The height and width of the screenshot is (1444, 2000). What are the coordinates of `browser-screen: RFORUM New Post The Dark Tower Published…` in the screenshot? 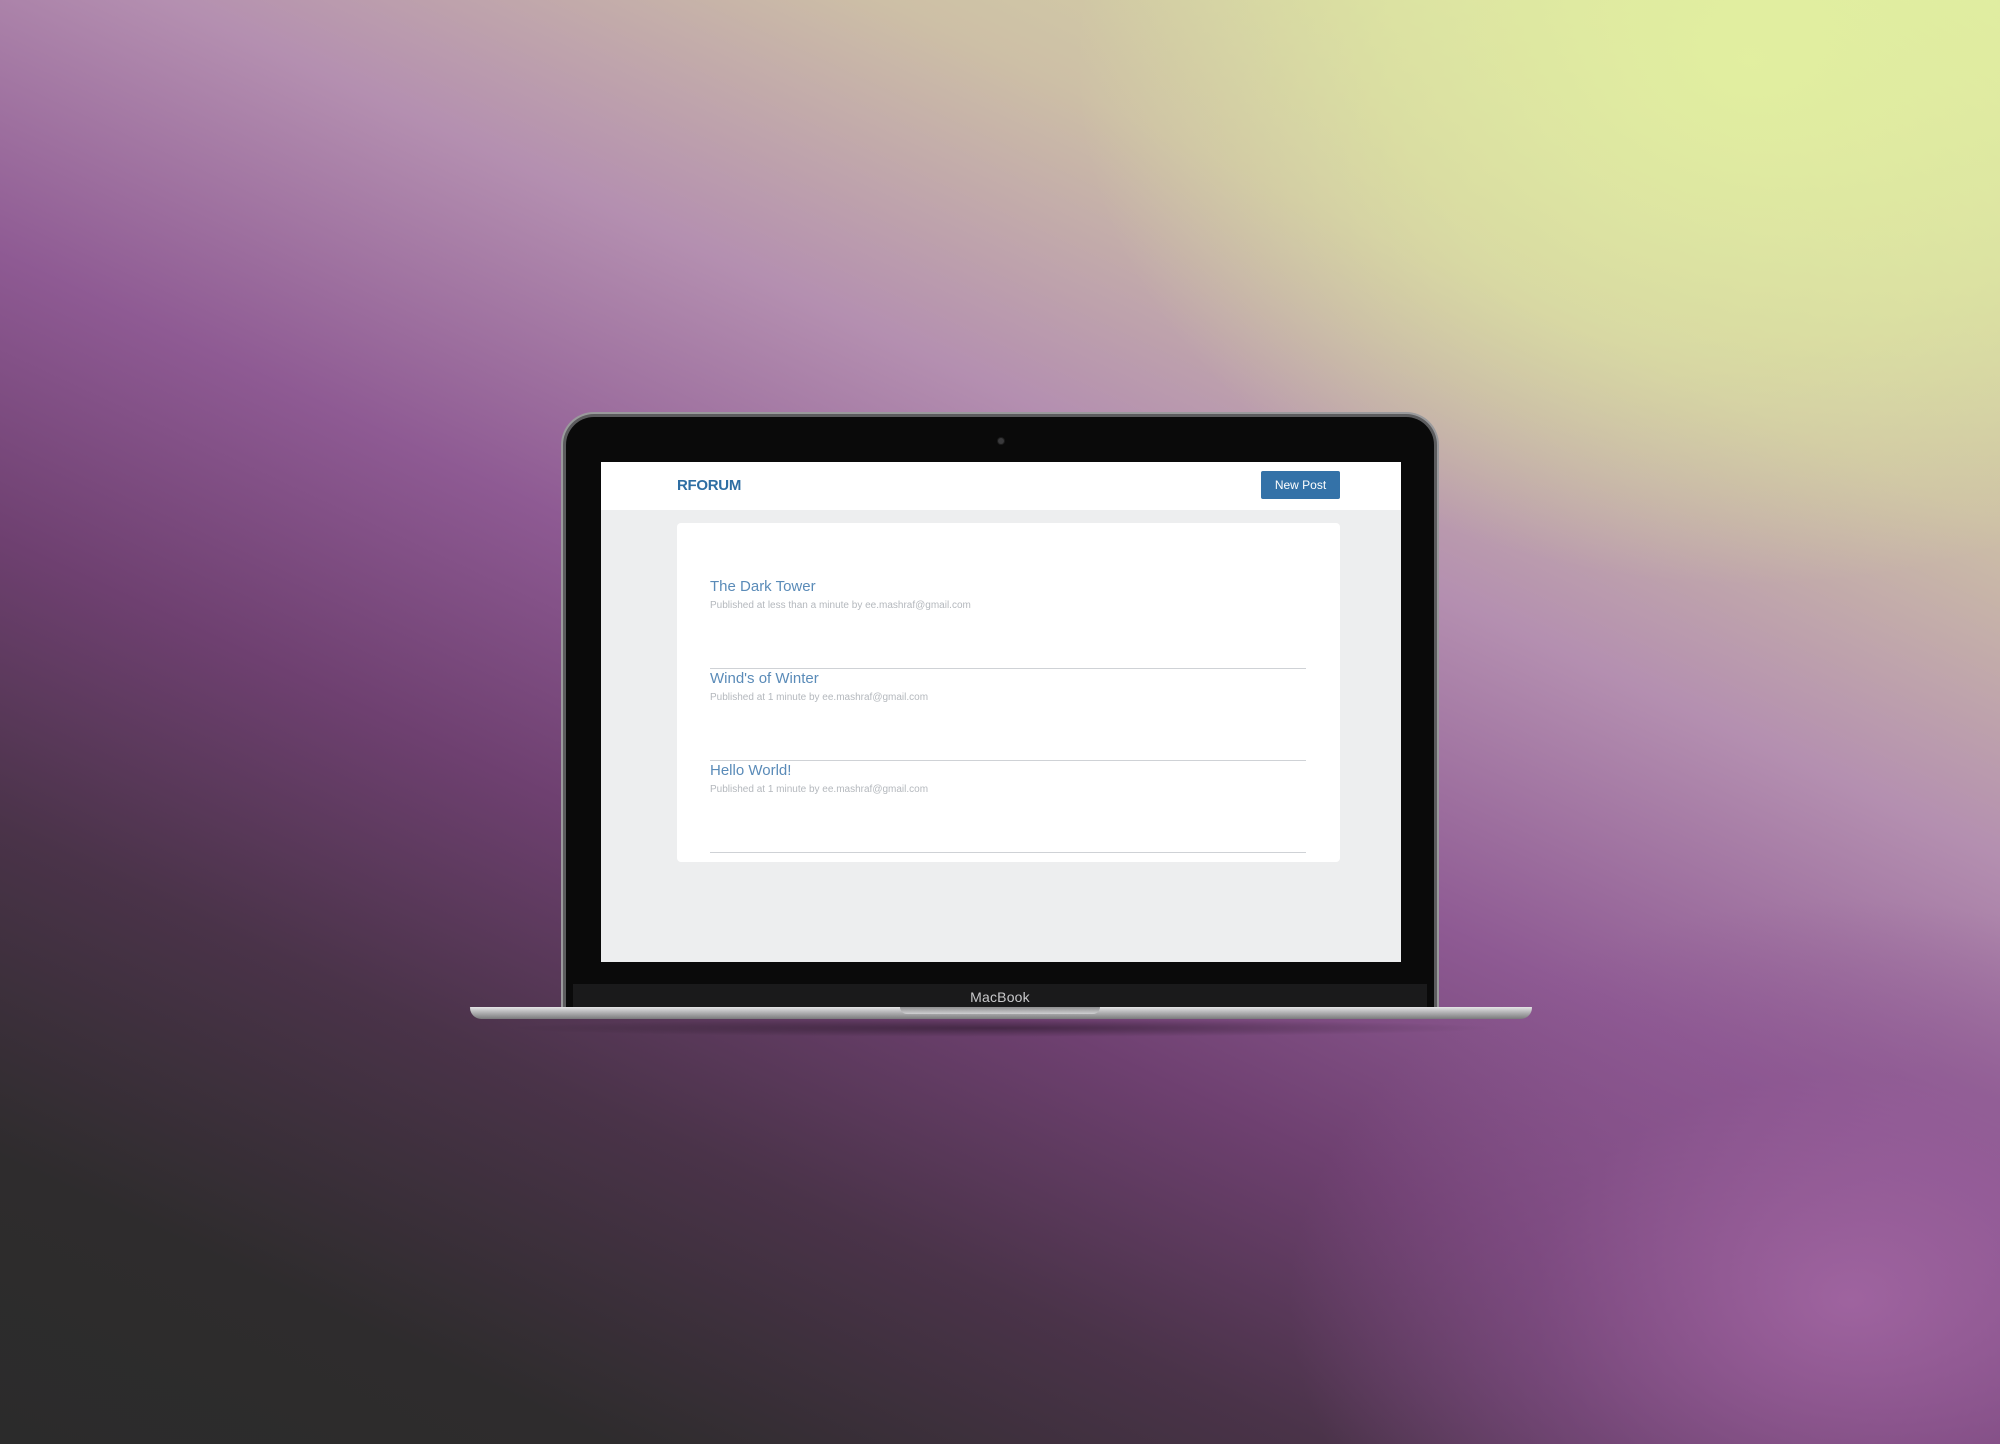 It's located at (1001, 712).